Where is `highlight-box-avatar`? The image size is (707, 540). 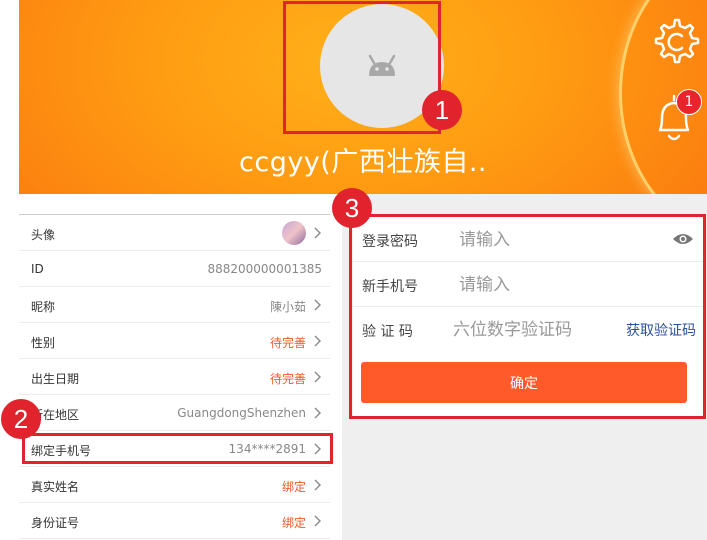
highlight-box-avatar is located at coordinates (362, 67).